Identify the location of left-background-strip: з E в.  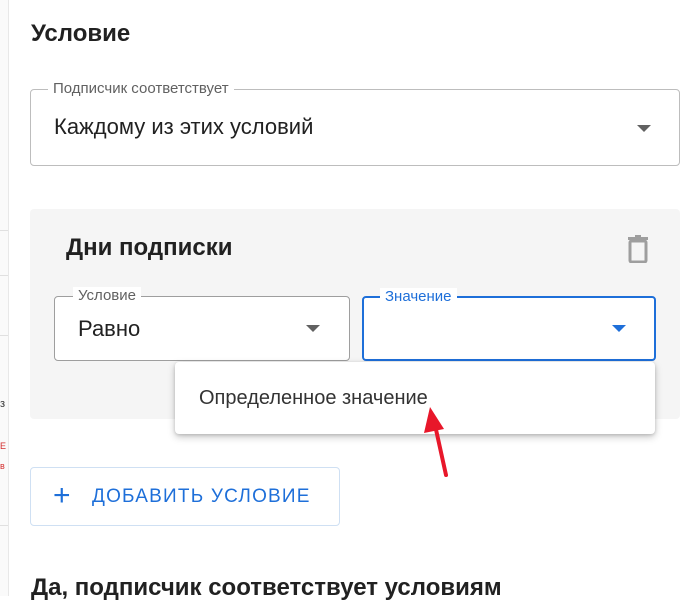
(4, 298).